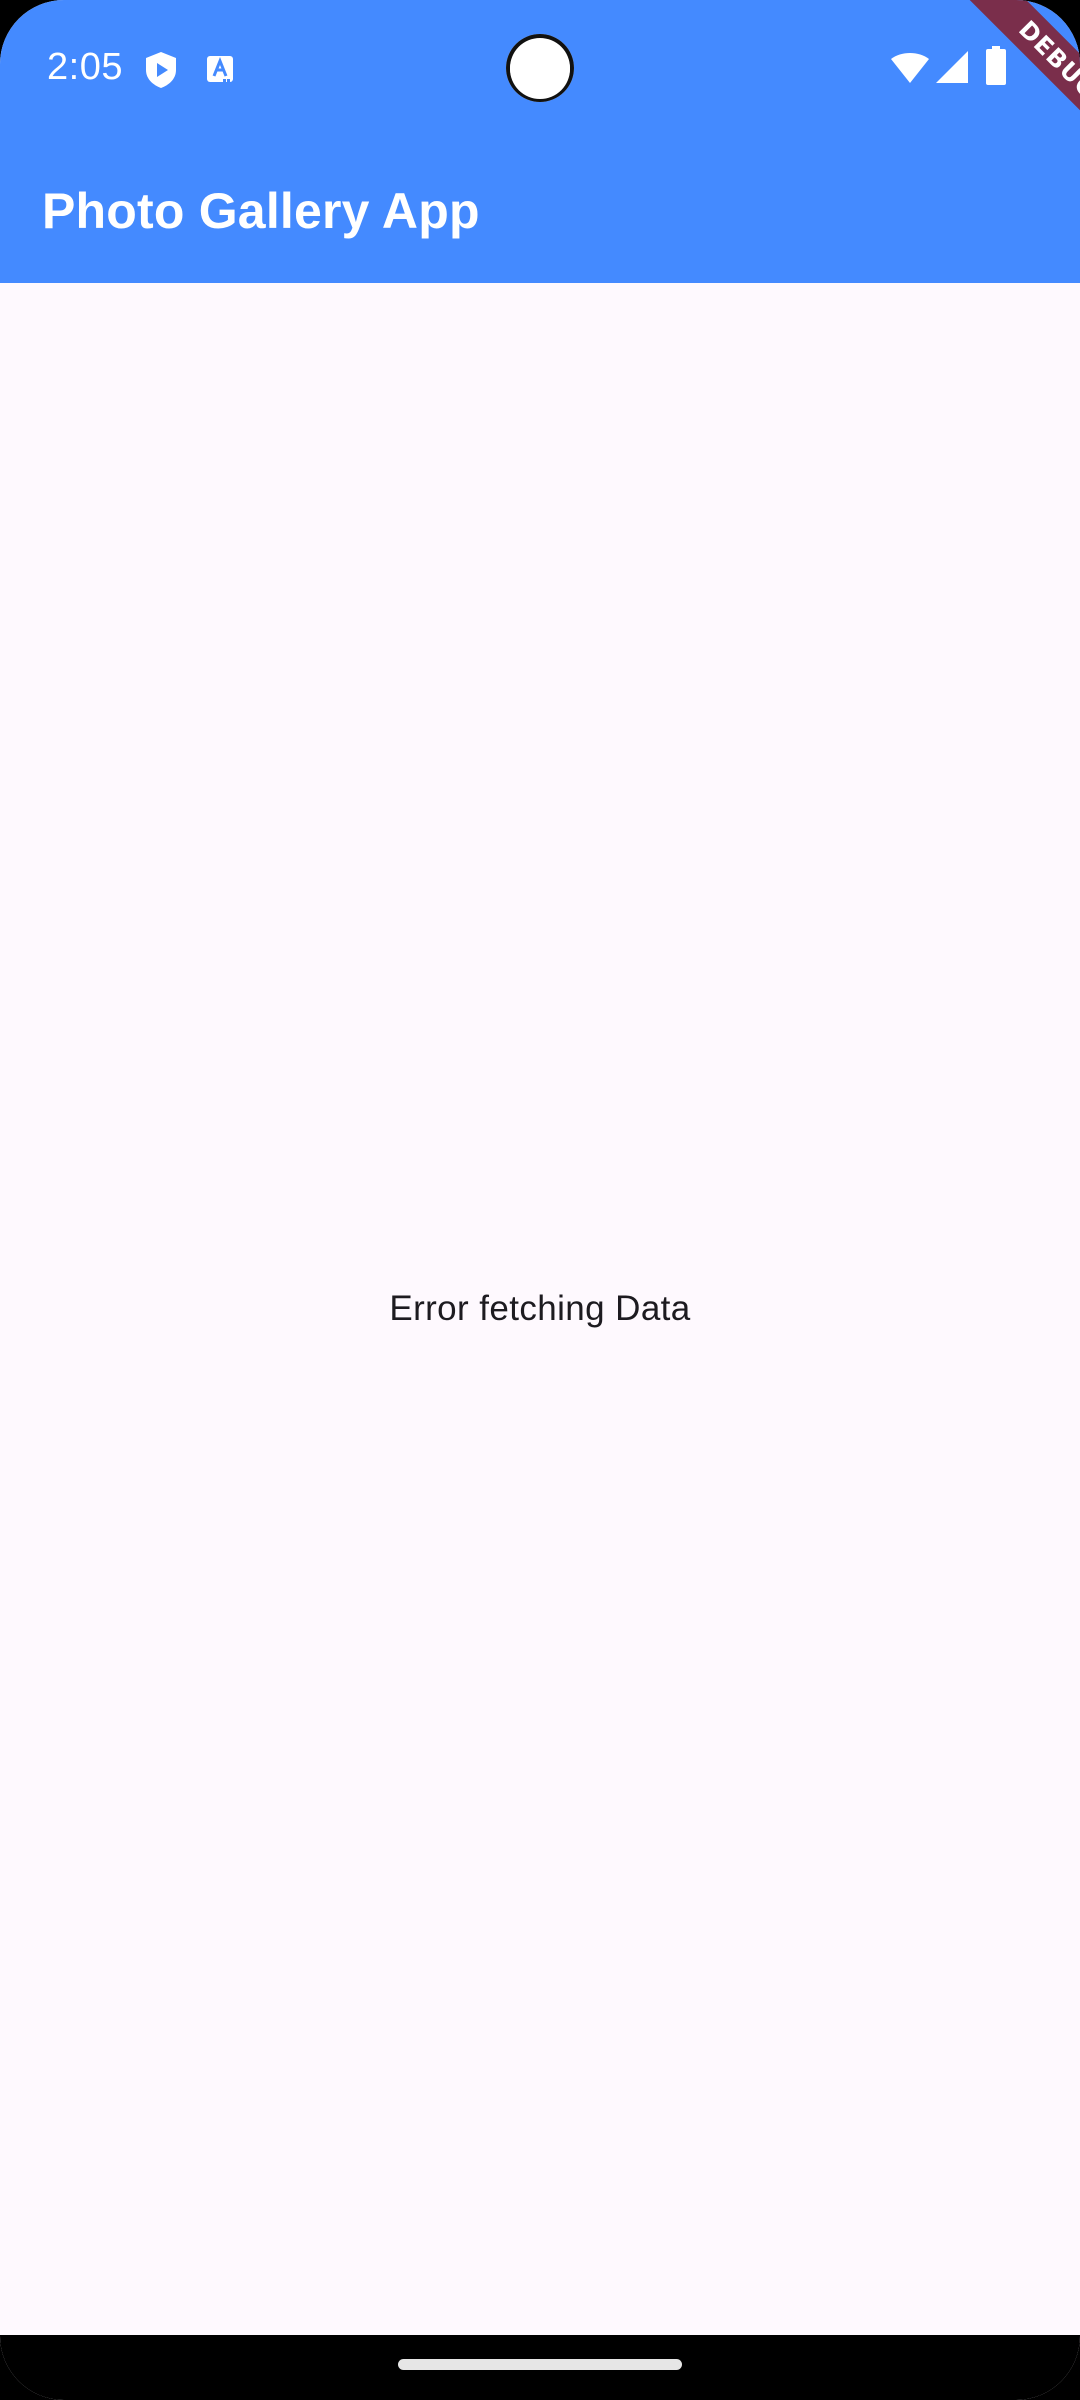 This screenshot has width=1080, height=2400. Describe the element at coordinates (161, 70) in the screenshot. I see `play-protect-icon` at that location.